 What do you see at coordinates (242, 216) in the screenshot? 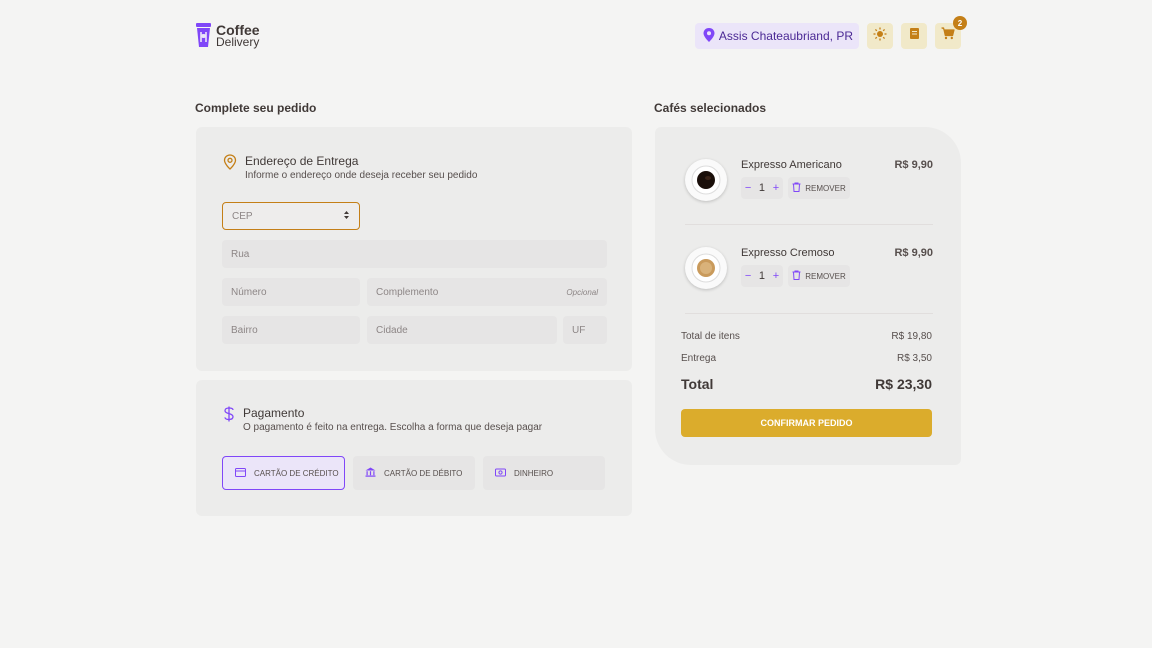
I see `cep-placeholder: CEP` at bounding box center [242, 216].